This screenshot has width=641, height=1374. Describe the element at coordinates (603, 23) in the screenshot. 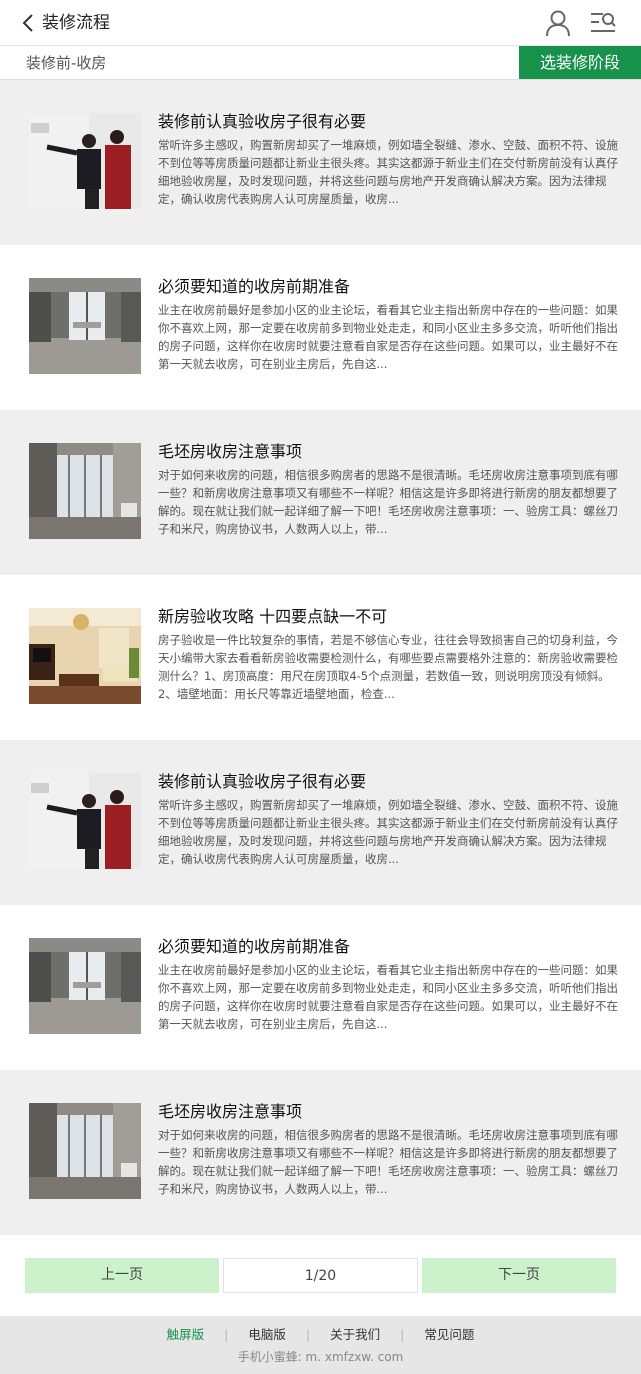

I see `search-list-icon` at that location.